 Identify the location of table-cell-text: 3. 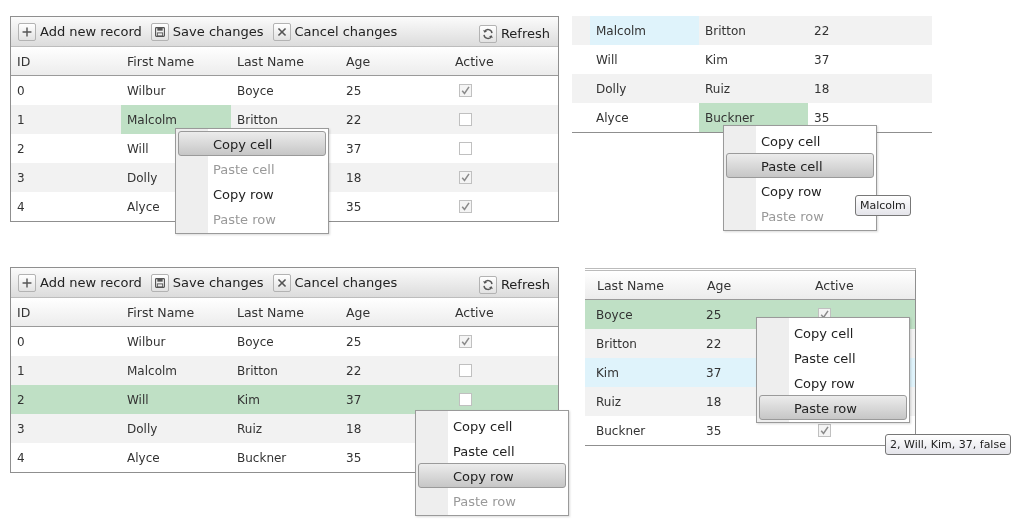
(20, 428).